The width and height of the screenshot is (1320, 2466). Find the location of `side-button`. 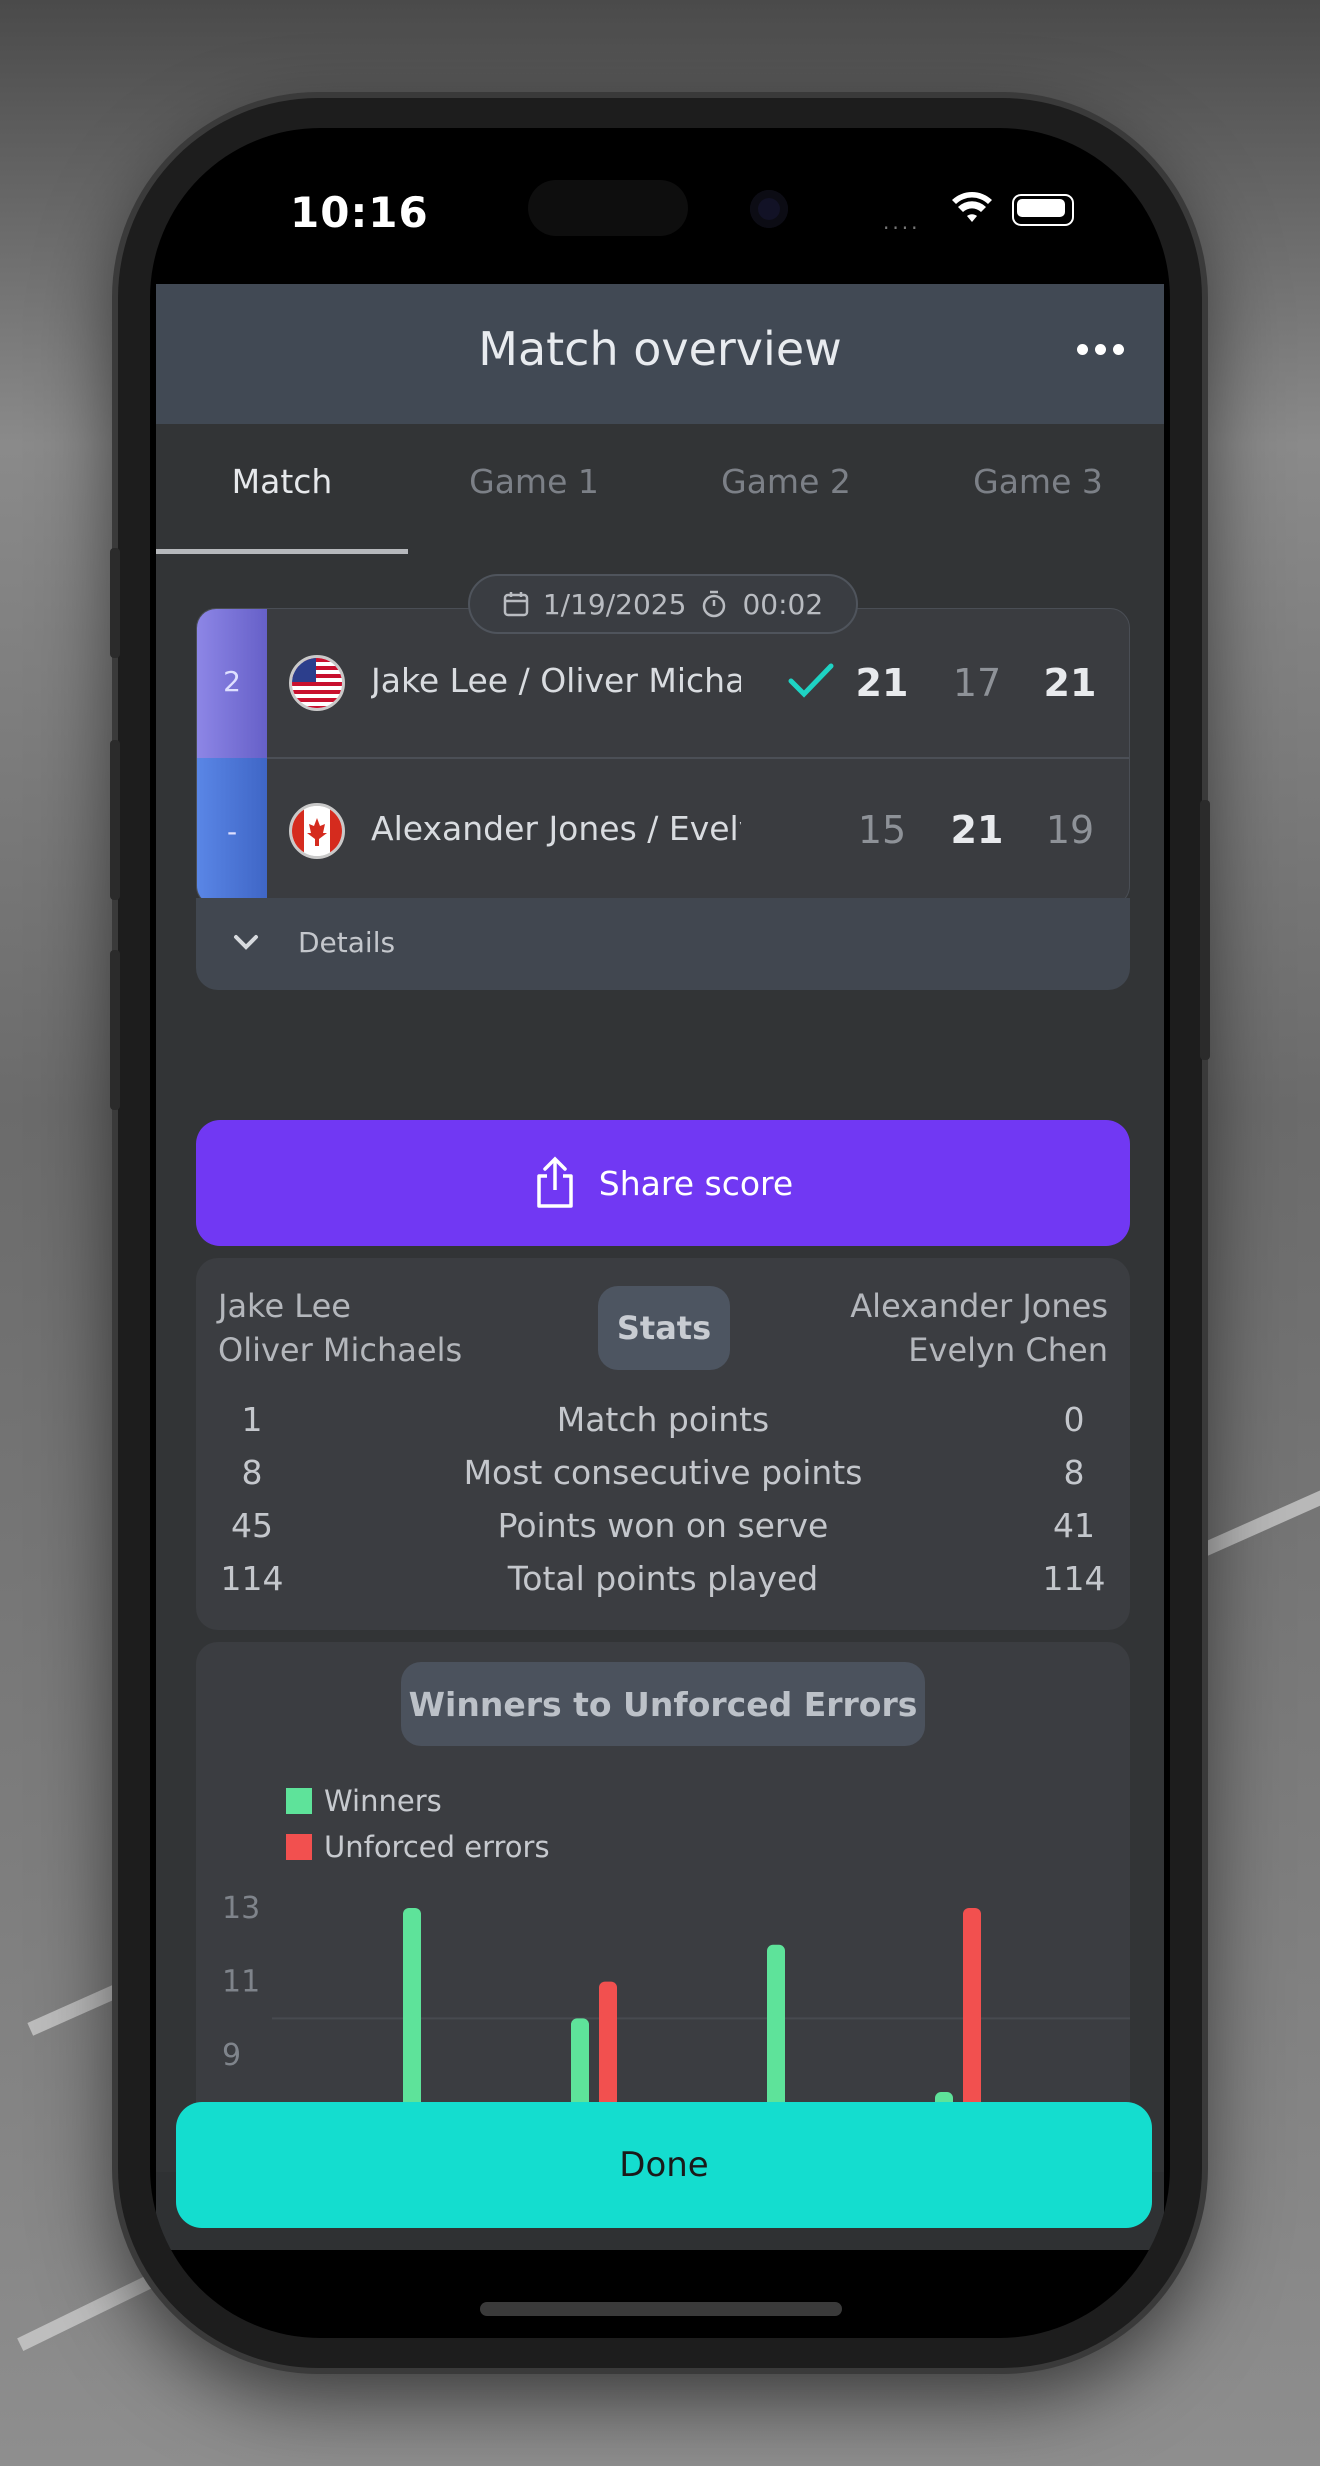

side-button is located at coordinates (115, 603).